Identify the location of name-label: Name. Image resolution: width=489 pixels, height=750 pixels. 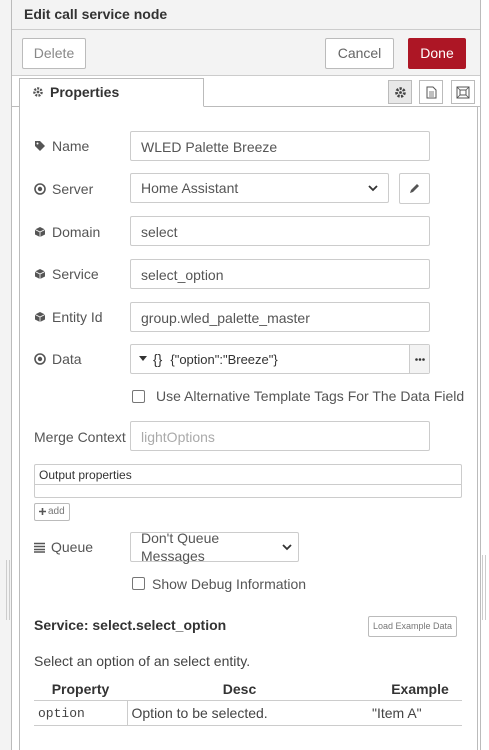
(61, 146).